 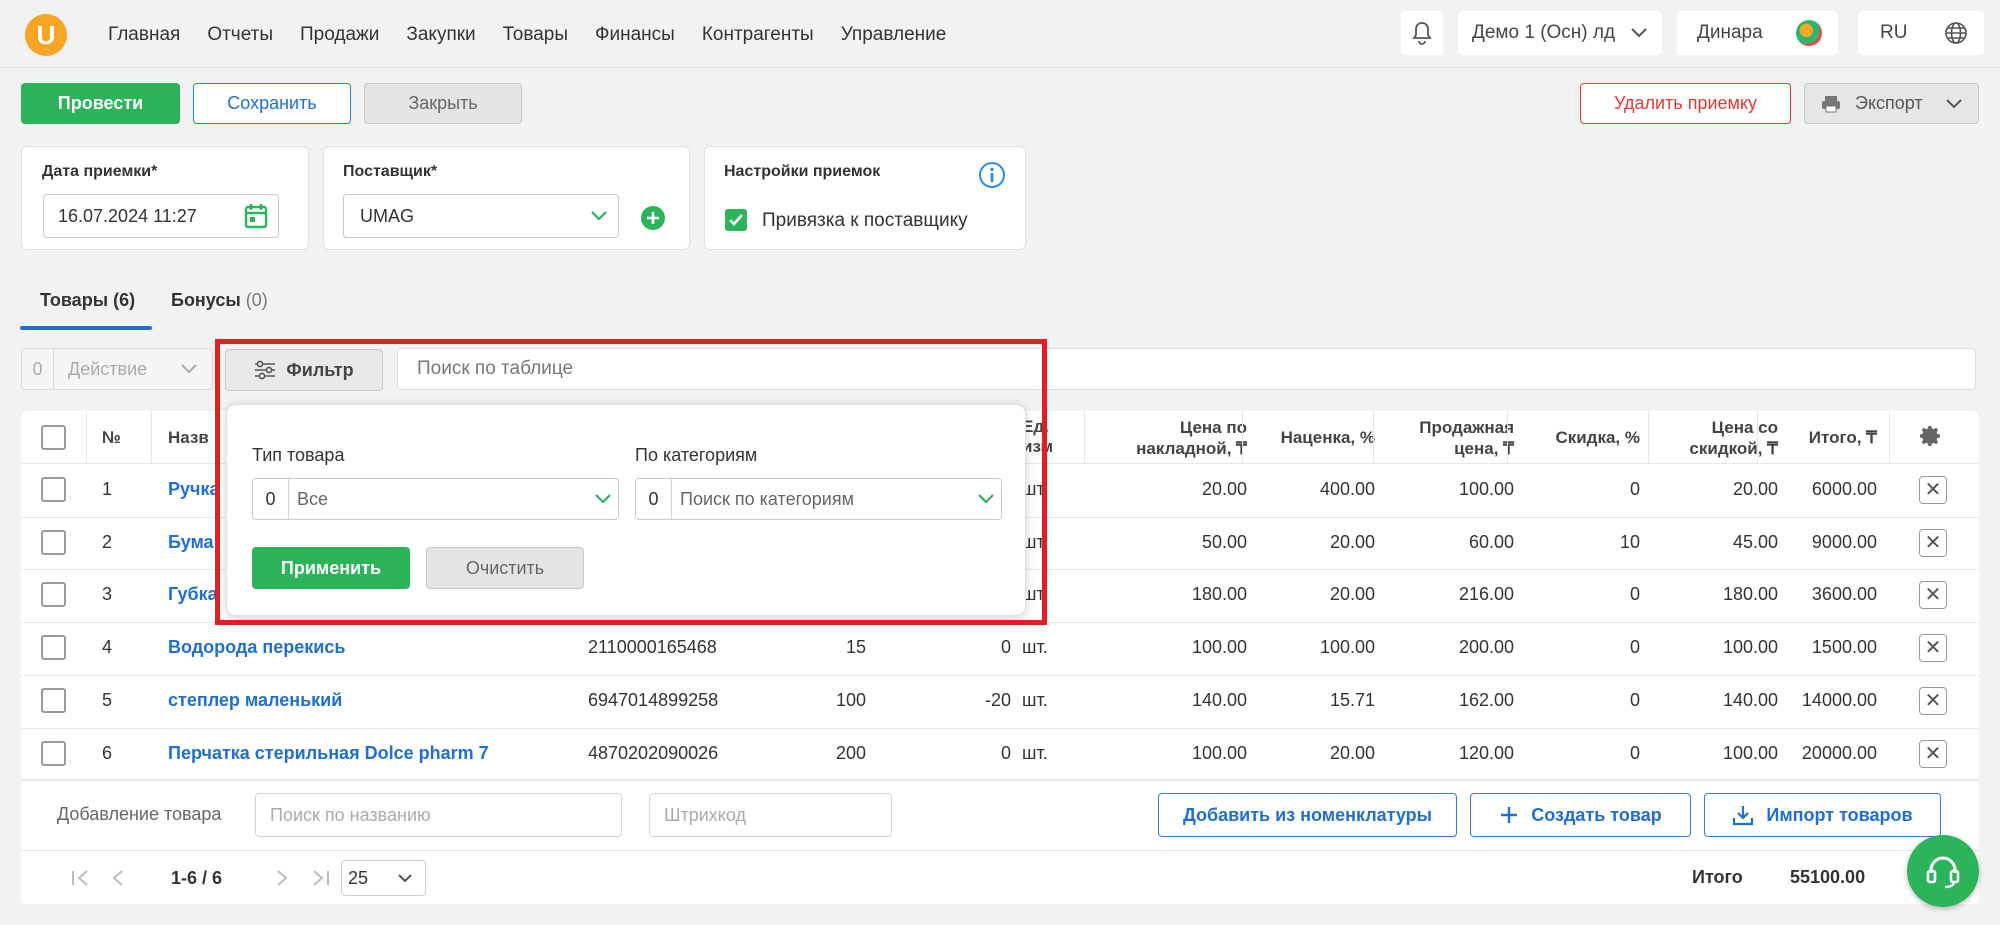 I want to click on company-name: Демо 1 (Осн) лд, so click(x=1544, y=32).